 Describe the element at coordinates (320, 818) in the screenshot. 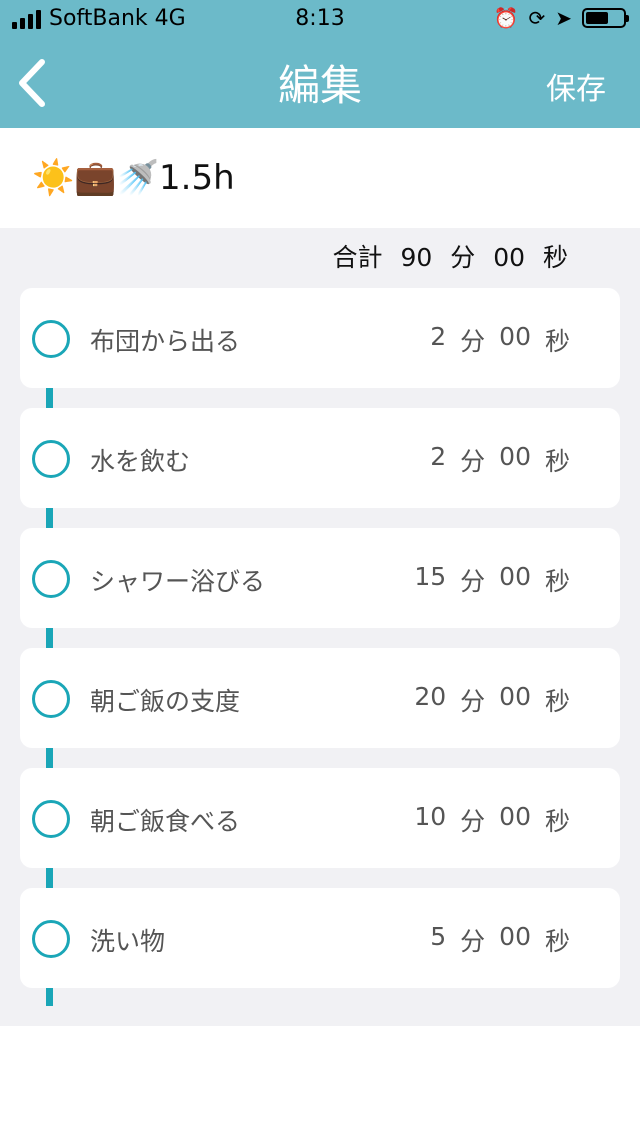

I see `task-item: 朝ご飯食べる 10 分 00 秒` at that location.